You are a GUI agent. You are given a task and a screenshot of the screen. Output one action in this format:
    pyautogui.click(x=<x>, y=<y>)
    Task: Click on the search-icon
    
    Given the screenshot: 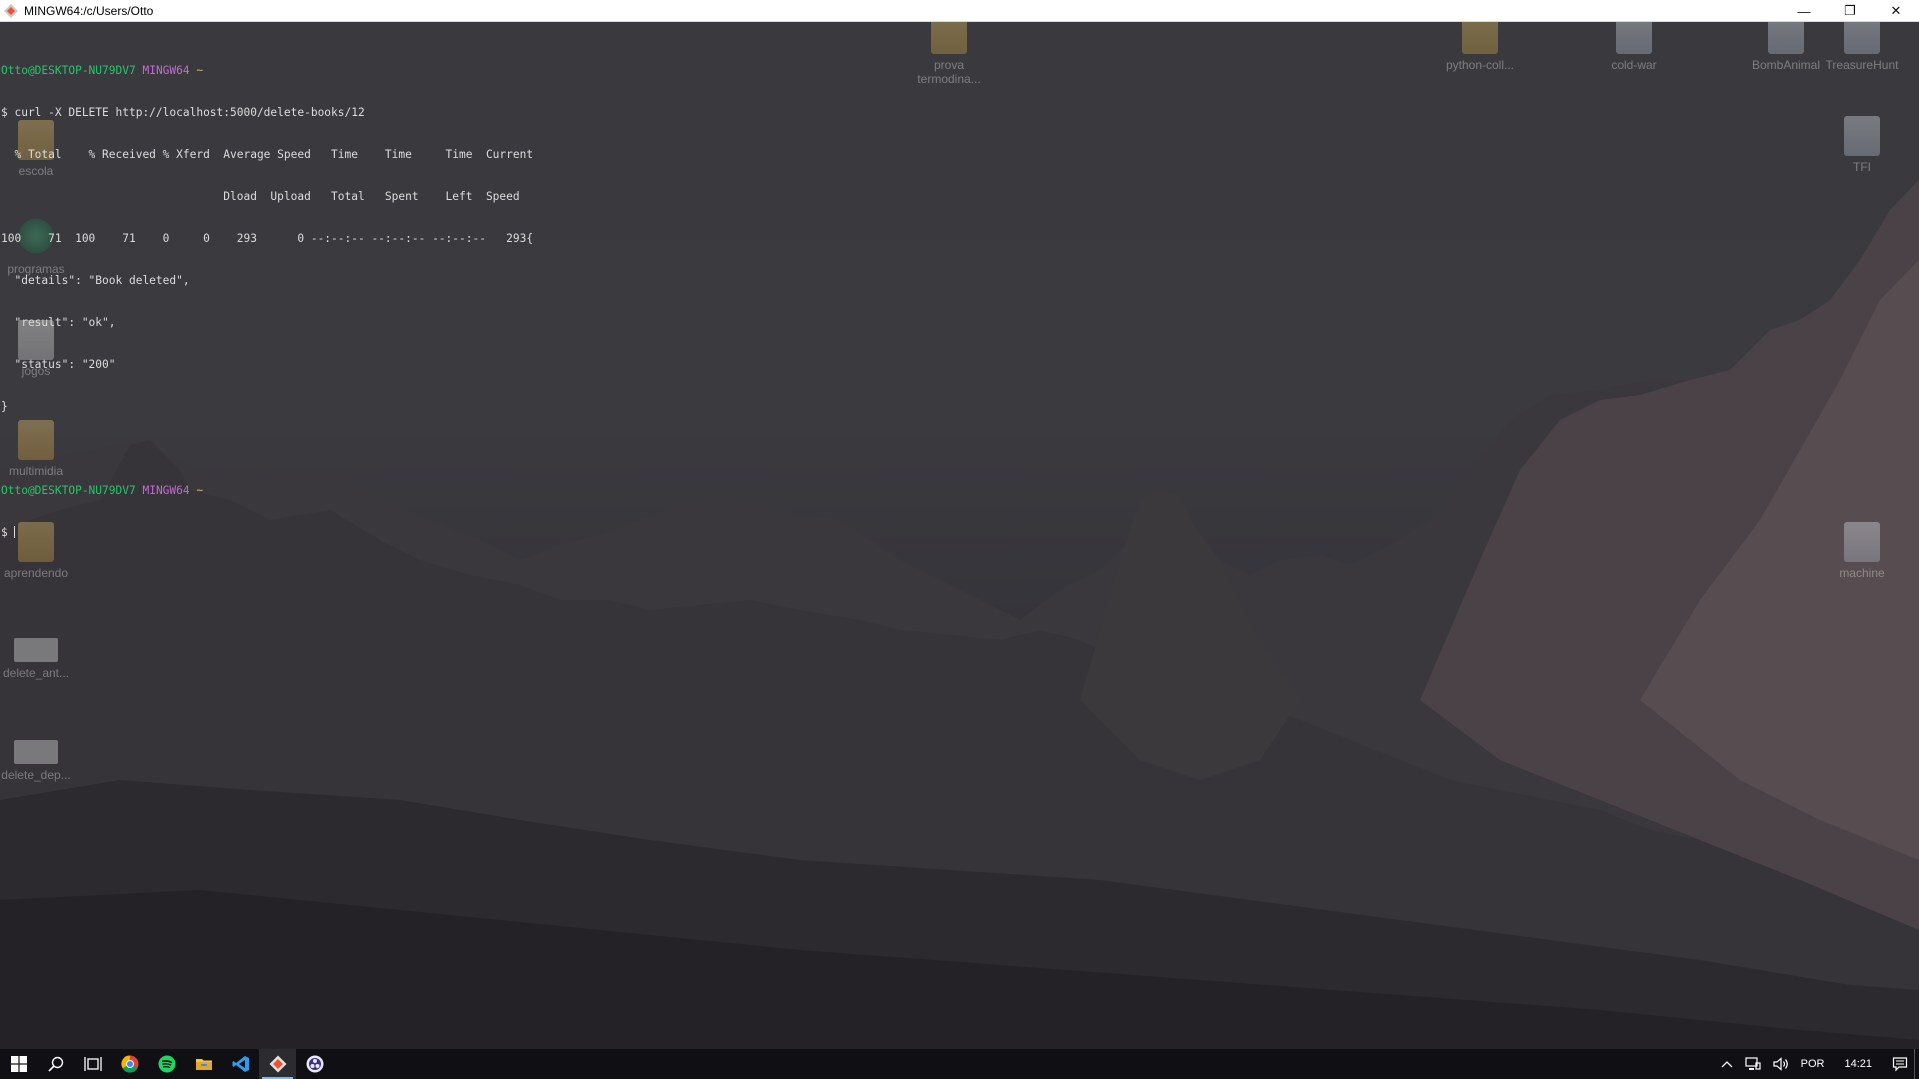 What is the action you would take?
    pyautogui.click(x=55, y=1064)
    